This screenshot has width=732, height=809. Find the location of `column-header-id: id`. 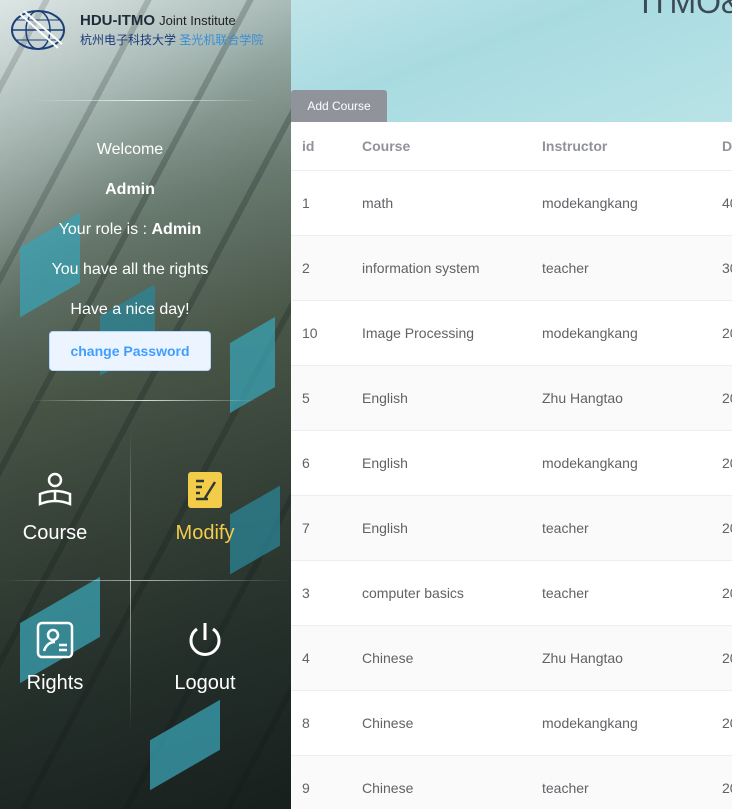

column-header-id: id is located at coordinates (321, 146).